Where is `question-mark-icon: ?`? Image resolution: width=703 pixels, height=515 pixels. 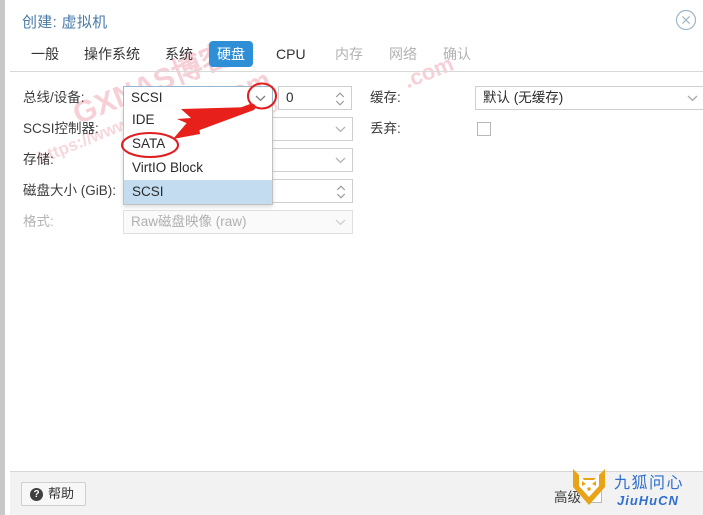
question-mark-icon: ? is located at coordinates (36, 494).